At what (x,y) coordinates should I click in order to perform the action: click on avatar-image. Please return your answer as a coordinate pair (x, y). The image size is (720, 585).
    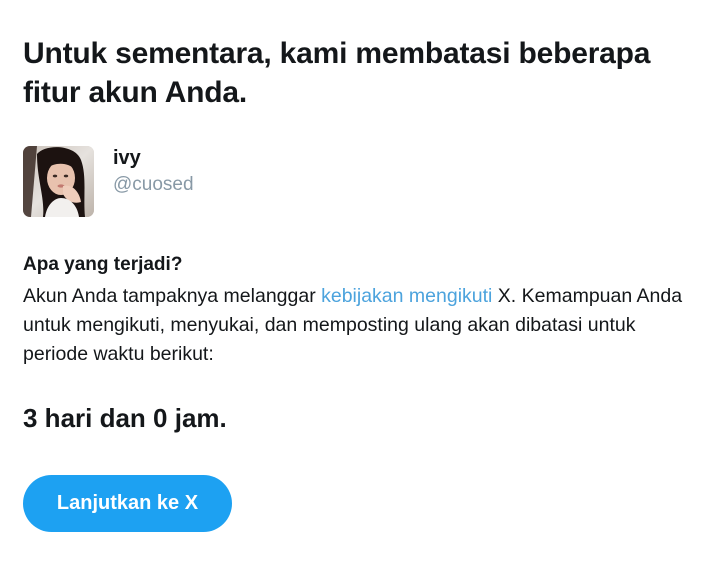
    Looking at the image, I should click on (58, 181).